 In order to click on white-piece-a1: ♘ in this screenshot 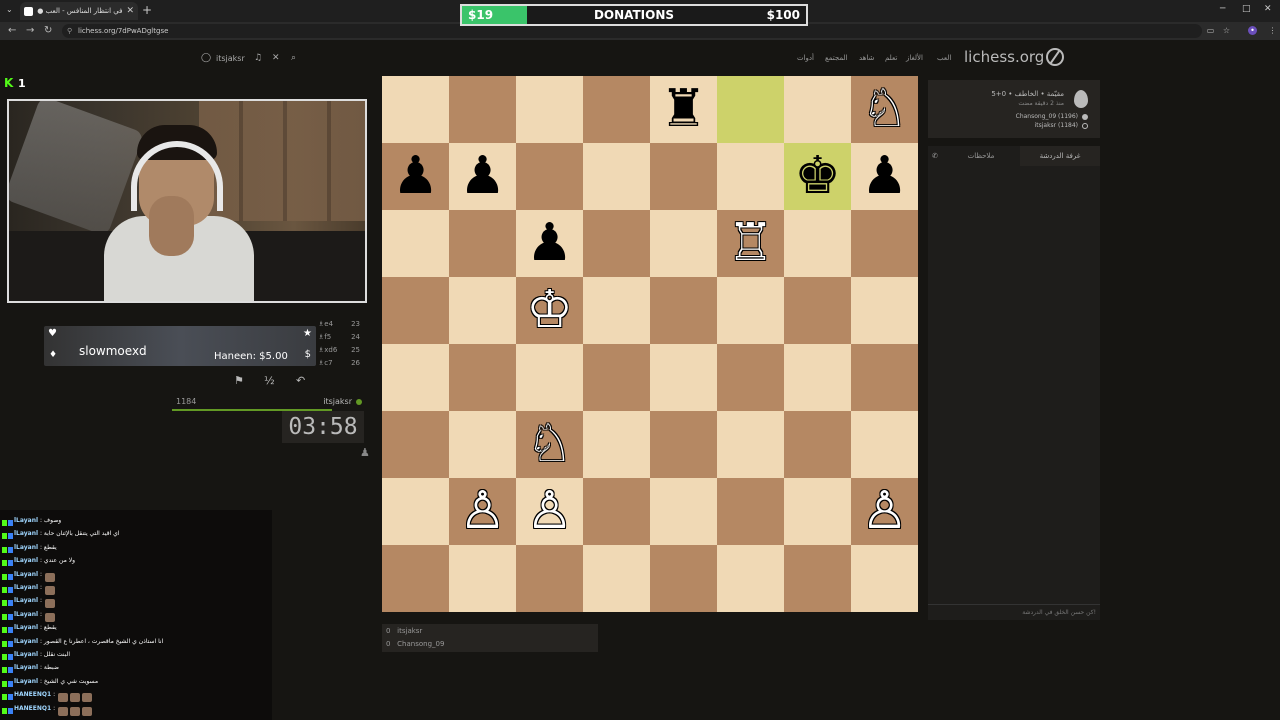, I will do `click(884, 109)`.